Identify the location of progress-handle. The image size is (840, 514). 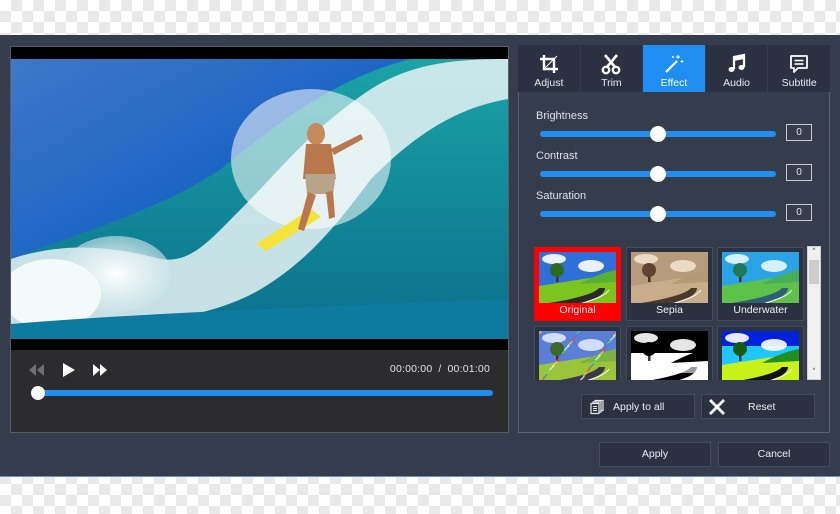
(38, 393).